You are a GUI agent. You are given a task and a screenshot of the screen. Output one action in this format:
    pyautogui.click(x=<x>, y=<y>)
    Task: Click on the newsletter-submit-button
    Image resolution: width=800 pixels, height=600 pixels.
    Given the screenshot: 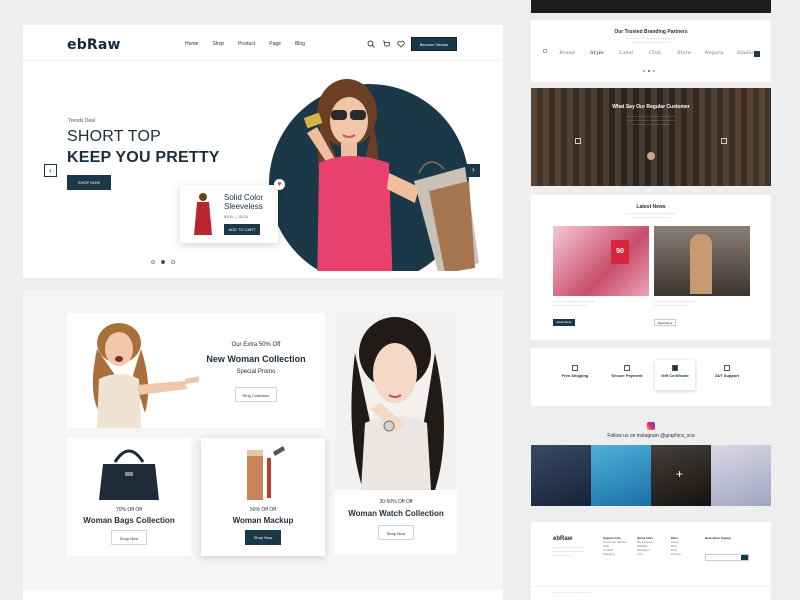 What is the action you would take?
    pyautogui.click(x=744, y=557)
    